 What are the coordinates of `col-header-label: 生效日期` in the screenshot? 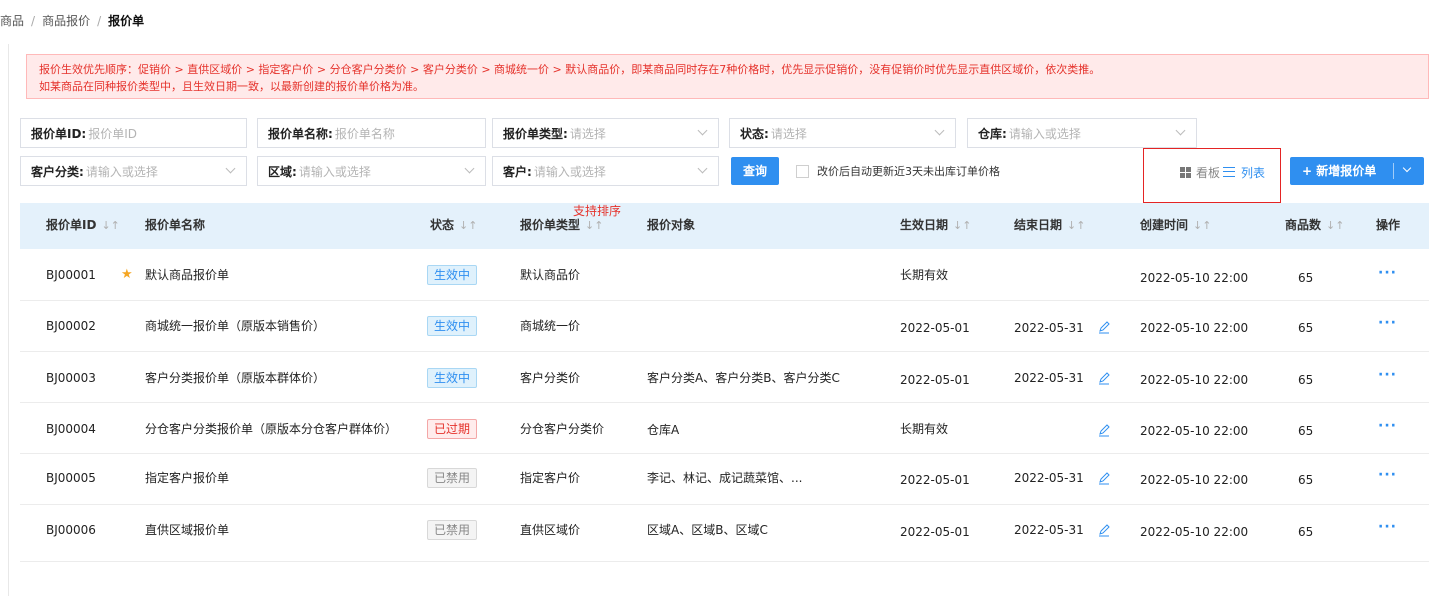 It's located at (924, 225).